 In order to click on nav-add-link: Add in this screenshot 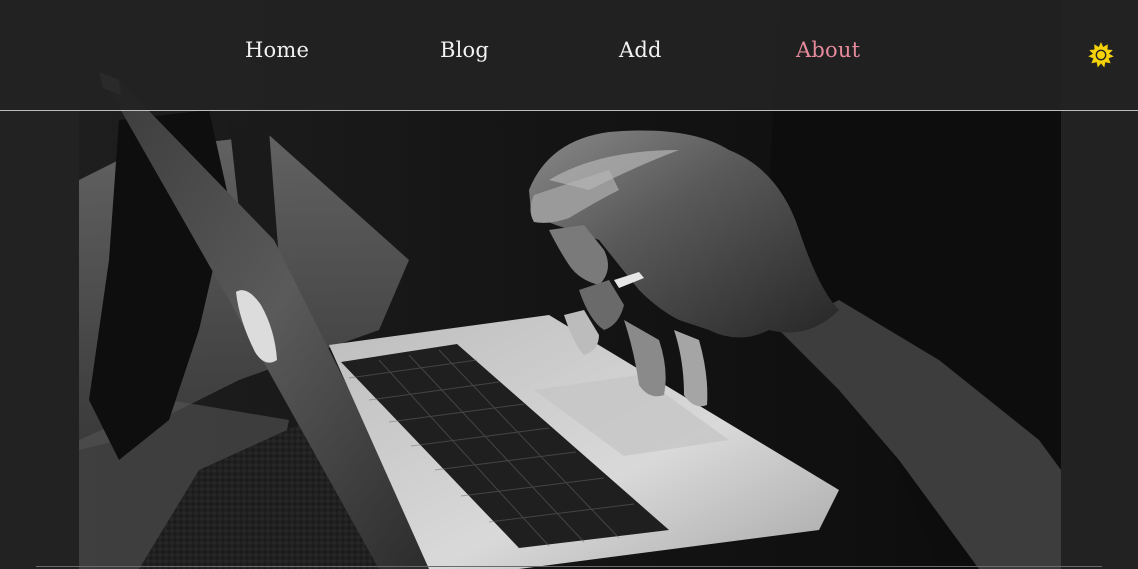, I will do `click(640, 50)`.